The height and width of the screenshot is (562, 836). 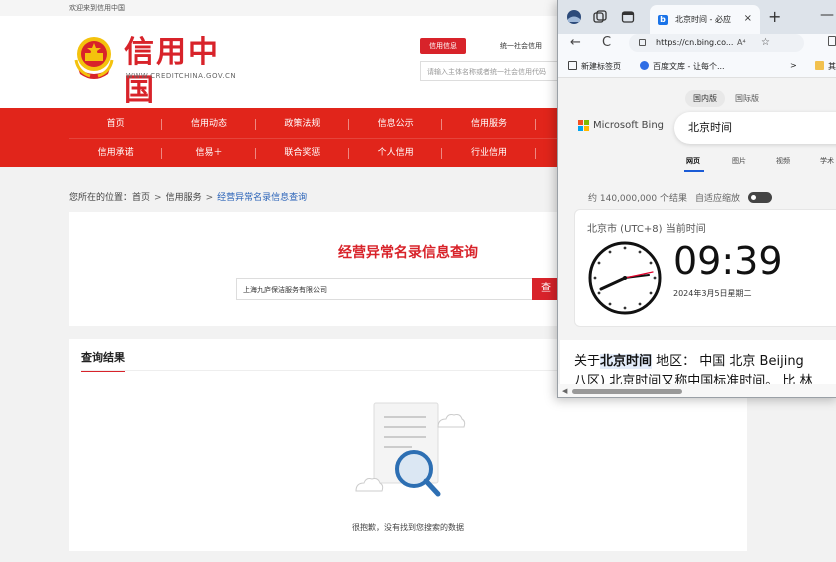 What do you see at coordinates (765, 43) in the screenshot?
I see `favorite-star-icon: ☆` at bounding box center [765, 43].